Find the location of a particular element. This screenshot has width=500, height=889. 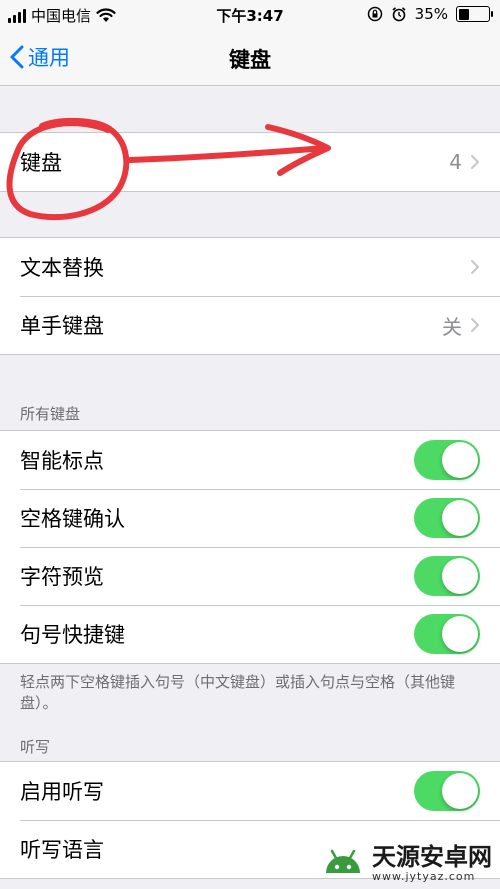

watermark-text: 天源安卓网 www.jytyaz.com is located at coordinates (432, 863).